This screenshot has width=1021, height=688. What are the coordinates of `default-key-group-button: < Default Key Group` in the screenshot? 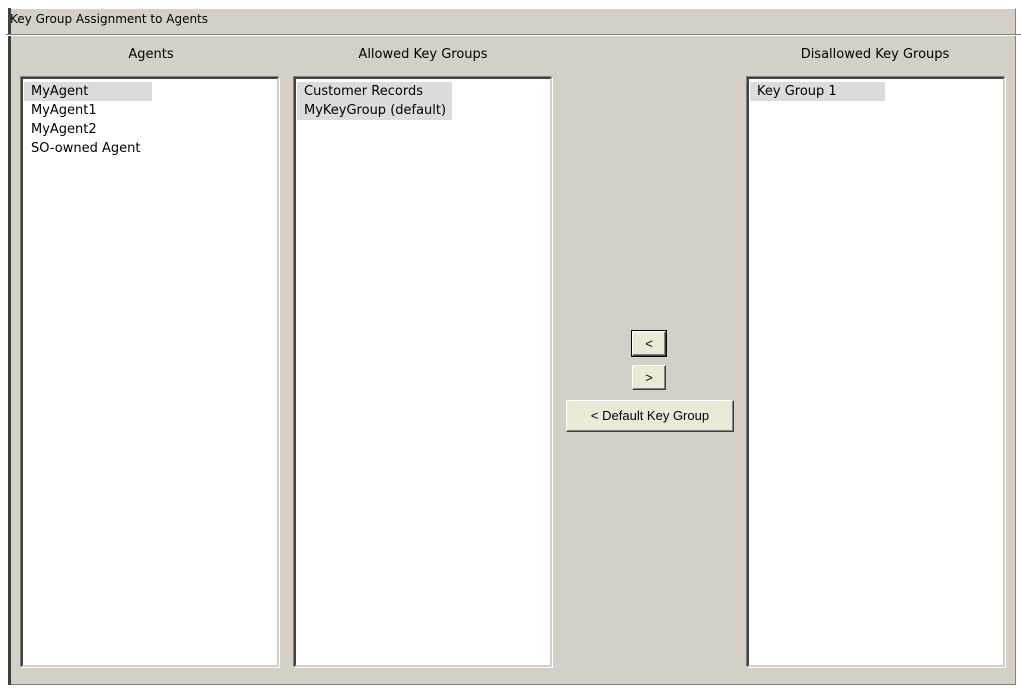 It's located at (650, 416).